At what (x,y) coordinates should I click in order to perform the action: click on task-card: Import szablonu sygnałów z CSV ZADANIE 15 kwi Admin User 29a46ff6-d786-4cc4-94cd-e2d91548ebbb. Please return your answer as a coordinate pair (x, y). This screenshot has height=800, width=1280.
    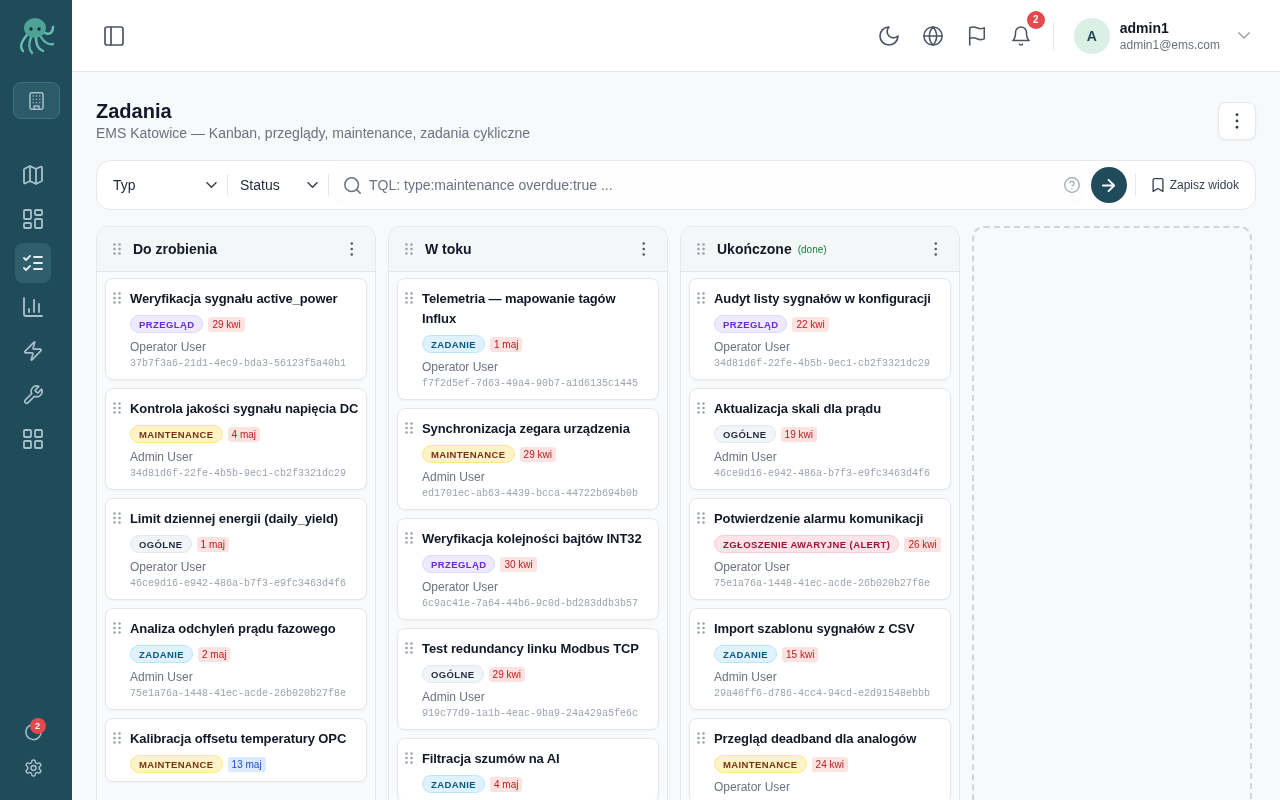
    Looking at the image, I should click on (820, 659).